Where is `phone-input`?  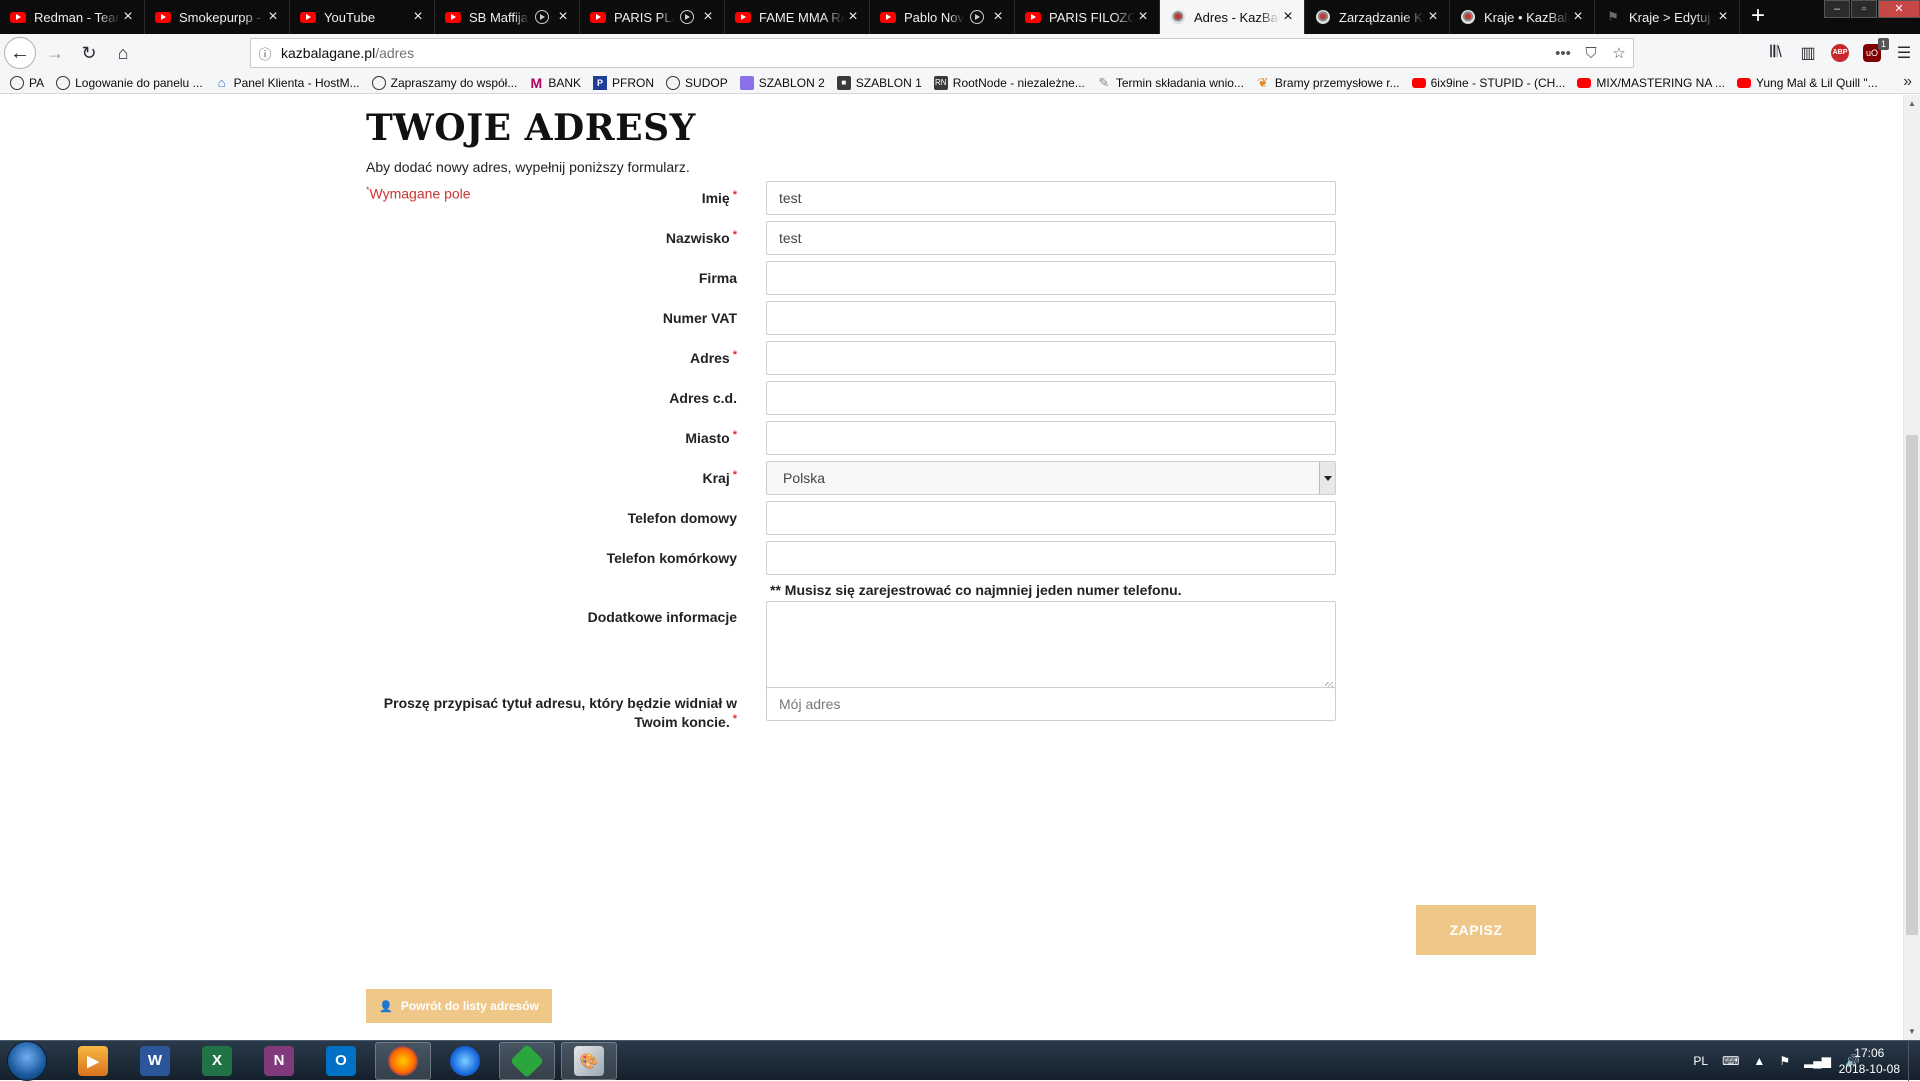 phone-input is located at coordinates (1051, 518).